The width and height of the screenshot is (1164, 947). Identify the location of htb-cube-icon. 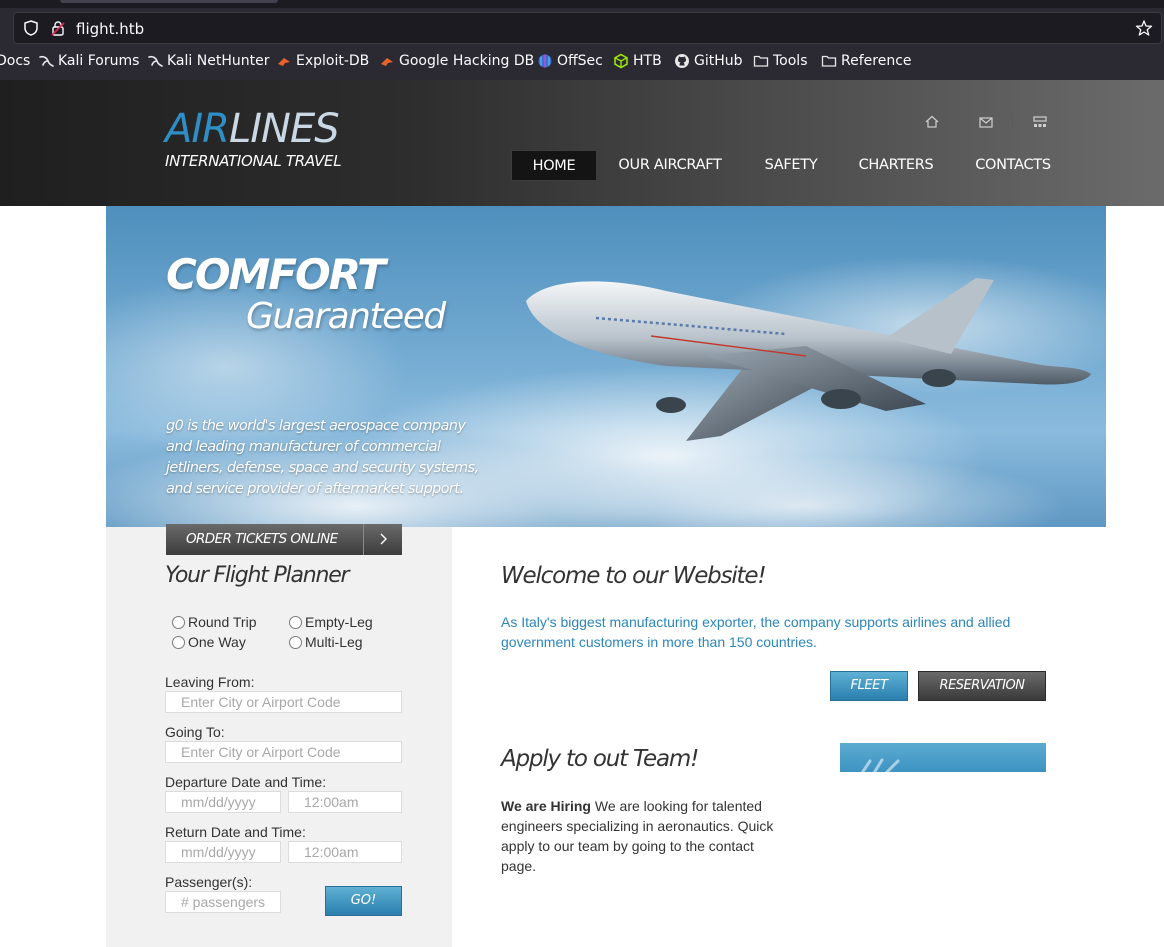
(621, 61).